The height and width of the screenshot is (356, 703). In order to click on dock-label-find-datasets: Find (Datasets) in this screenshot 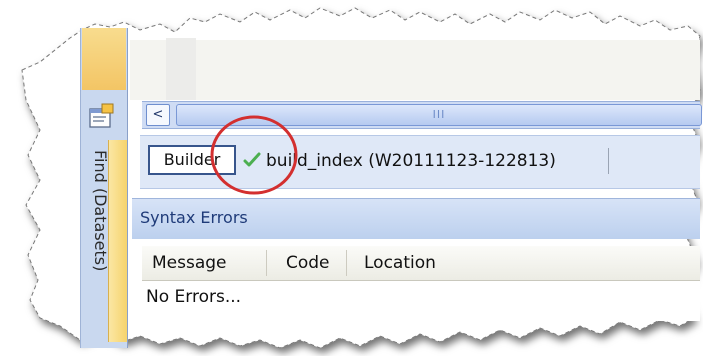, I will do `click(100, 235)`.